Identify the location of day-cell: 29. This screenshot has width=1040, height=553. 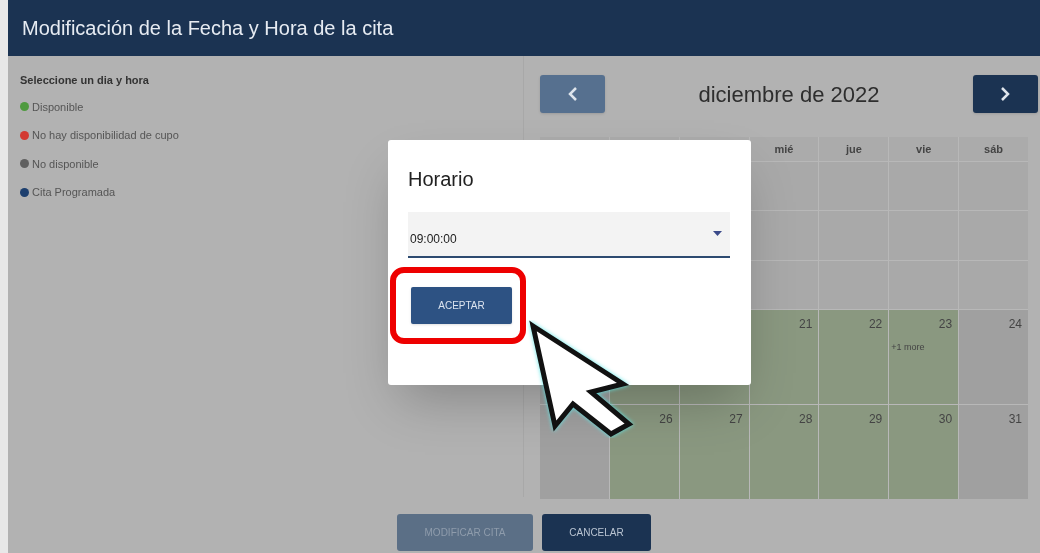
(854, 452).